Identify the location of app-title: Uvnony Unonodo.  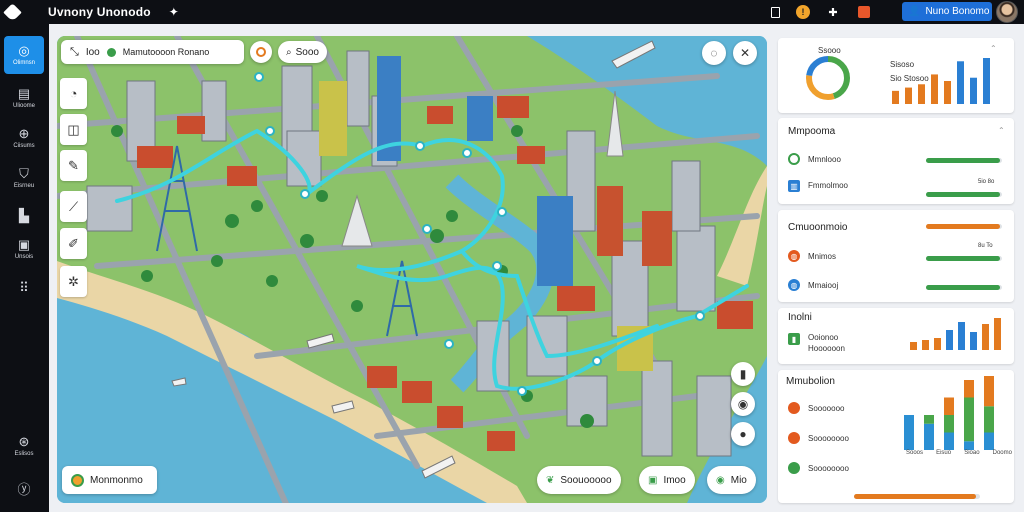
(99, 12).